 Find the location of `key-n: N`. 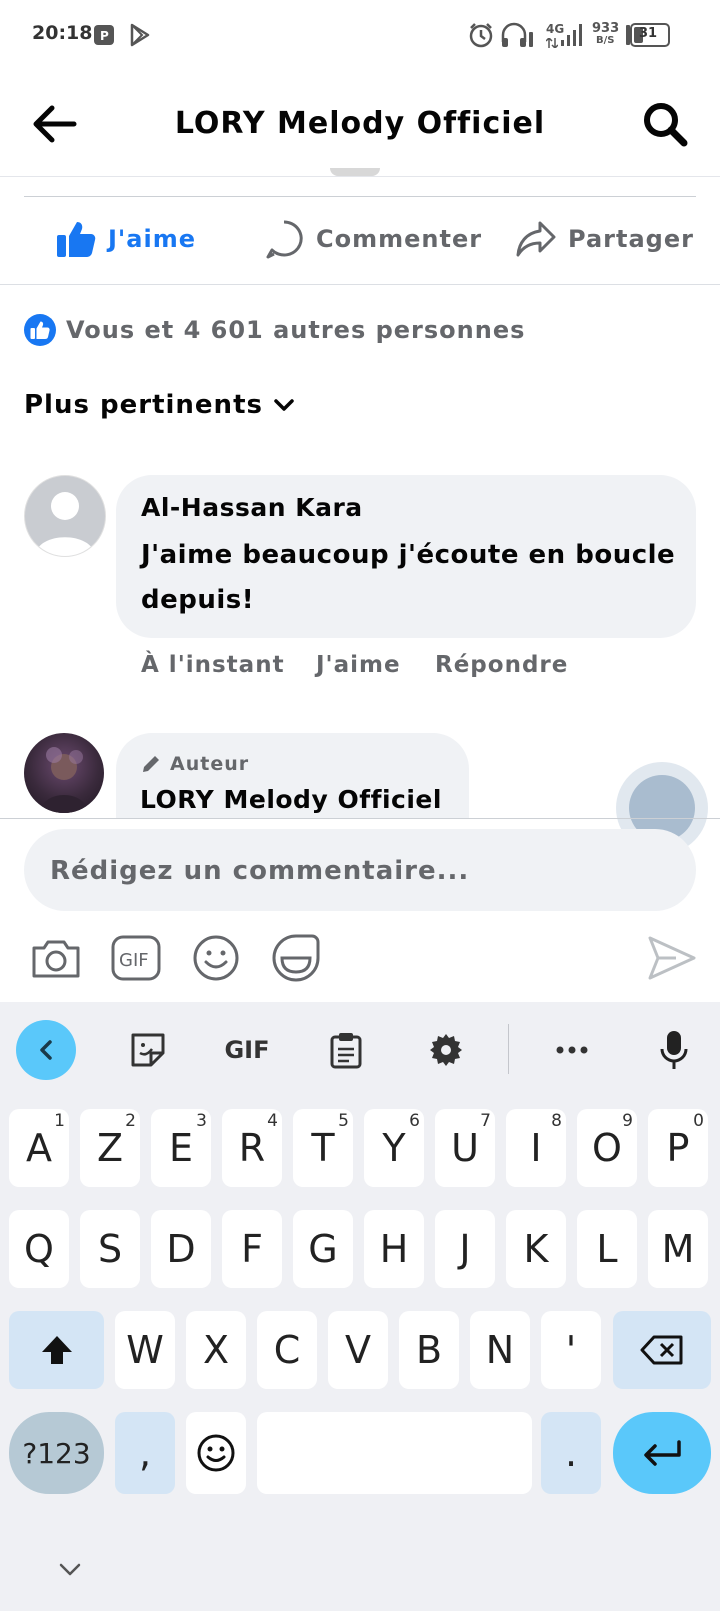

key-n: N is located at coordinates (500, 1350).